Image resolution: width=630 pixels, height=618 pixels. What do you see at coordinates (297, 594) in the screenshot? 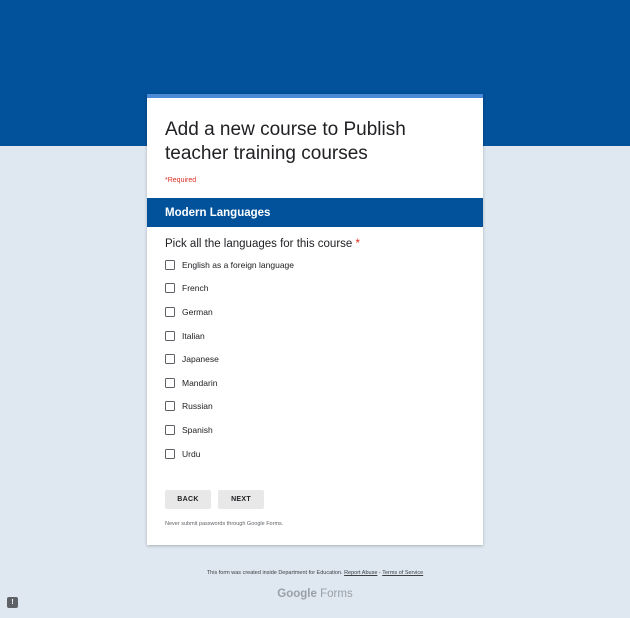
I see `brand-google: Google` at bounding box center [297, 594].